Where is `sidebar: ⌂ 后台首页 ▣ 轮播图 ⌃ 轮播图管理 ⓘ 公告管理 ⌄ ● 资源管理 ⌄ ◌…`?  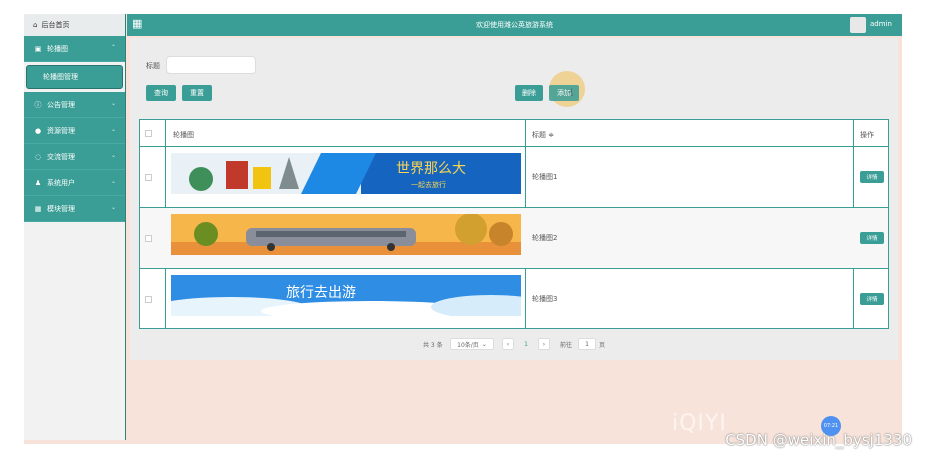 sidebar: ⌂ 后台首页 ▣ 轮播图 ⌃ 轮播图管理 ⓘ 公告管理 ⌄ ● 资源管理 ⌄ ◌… is located at coordinates (75, 227).